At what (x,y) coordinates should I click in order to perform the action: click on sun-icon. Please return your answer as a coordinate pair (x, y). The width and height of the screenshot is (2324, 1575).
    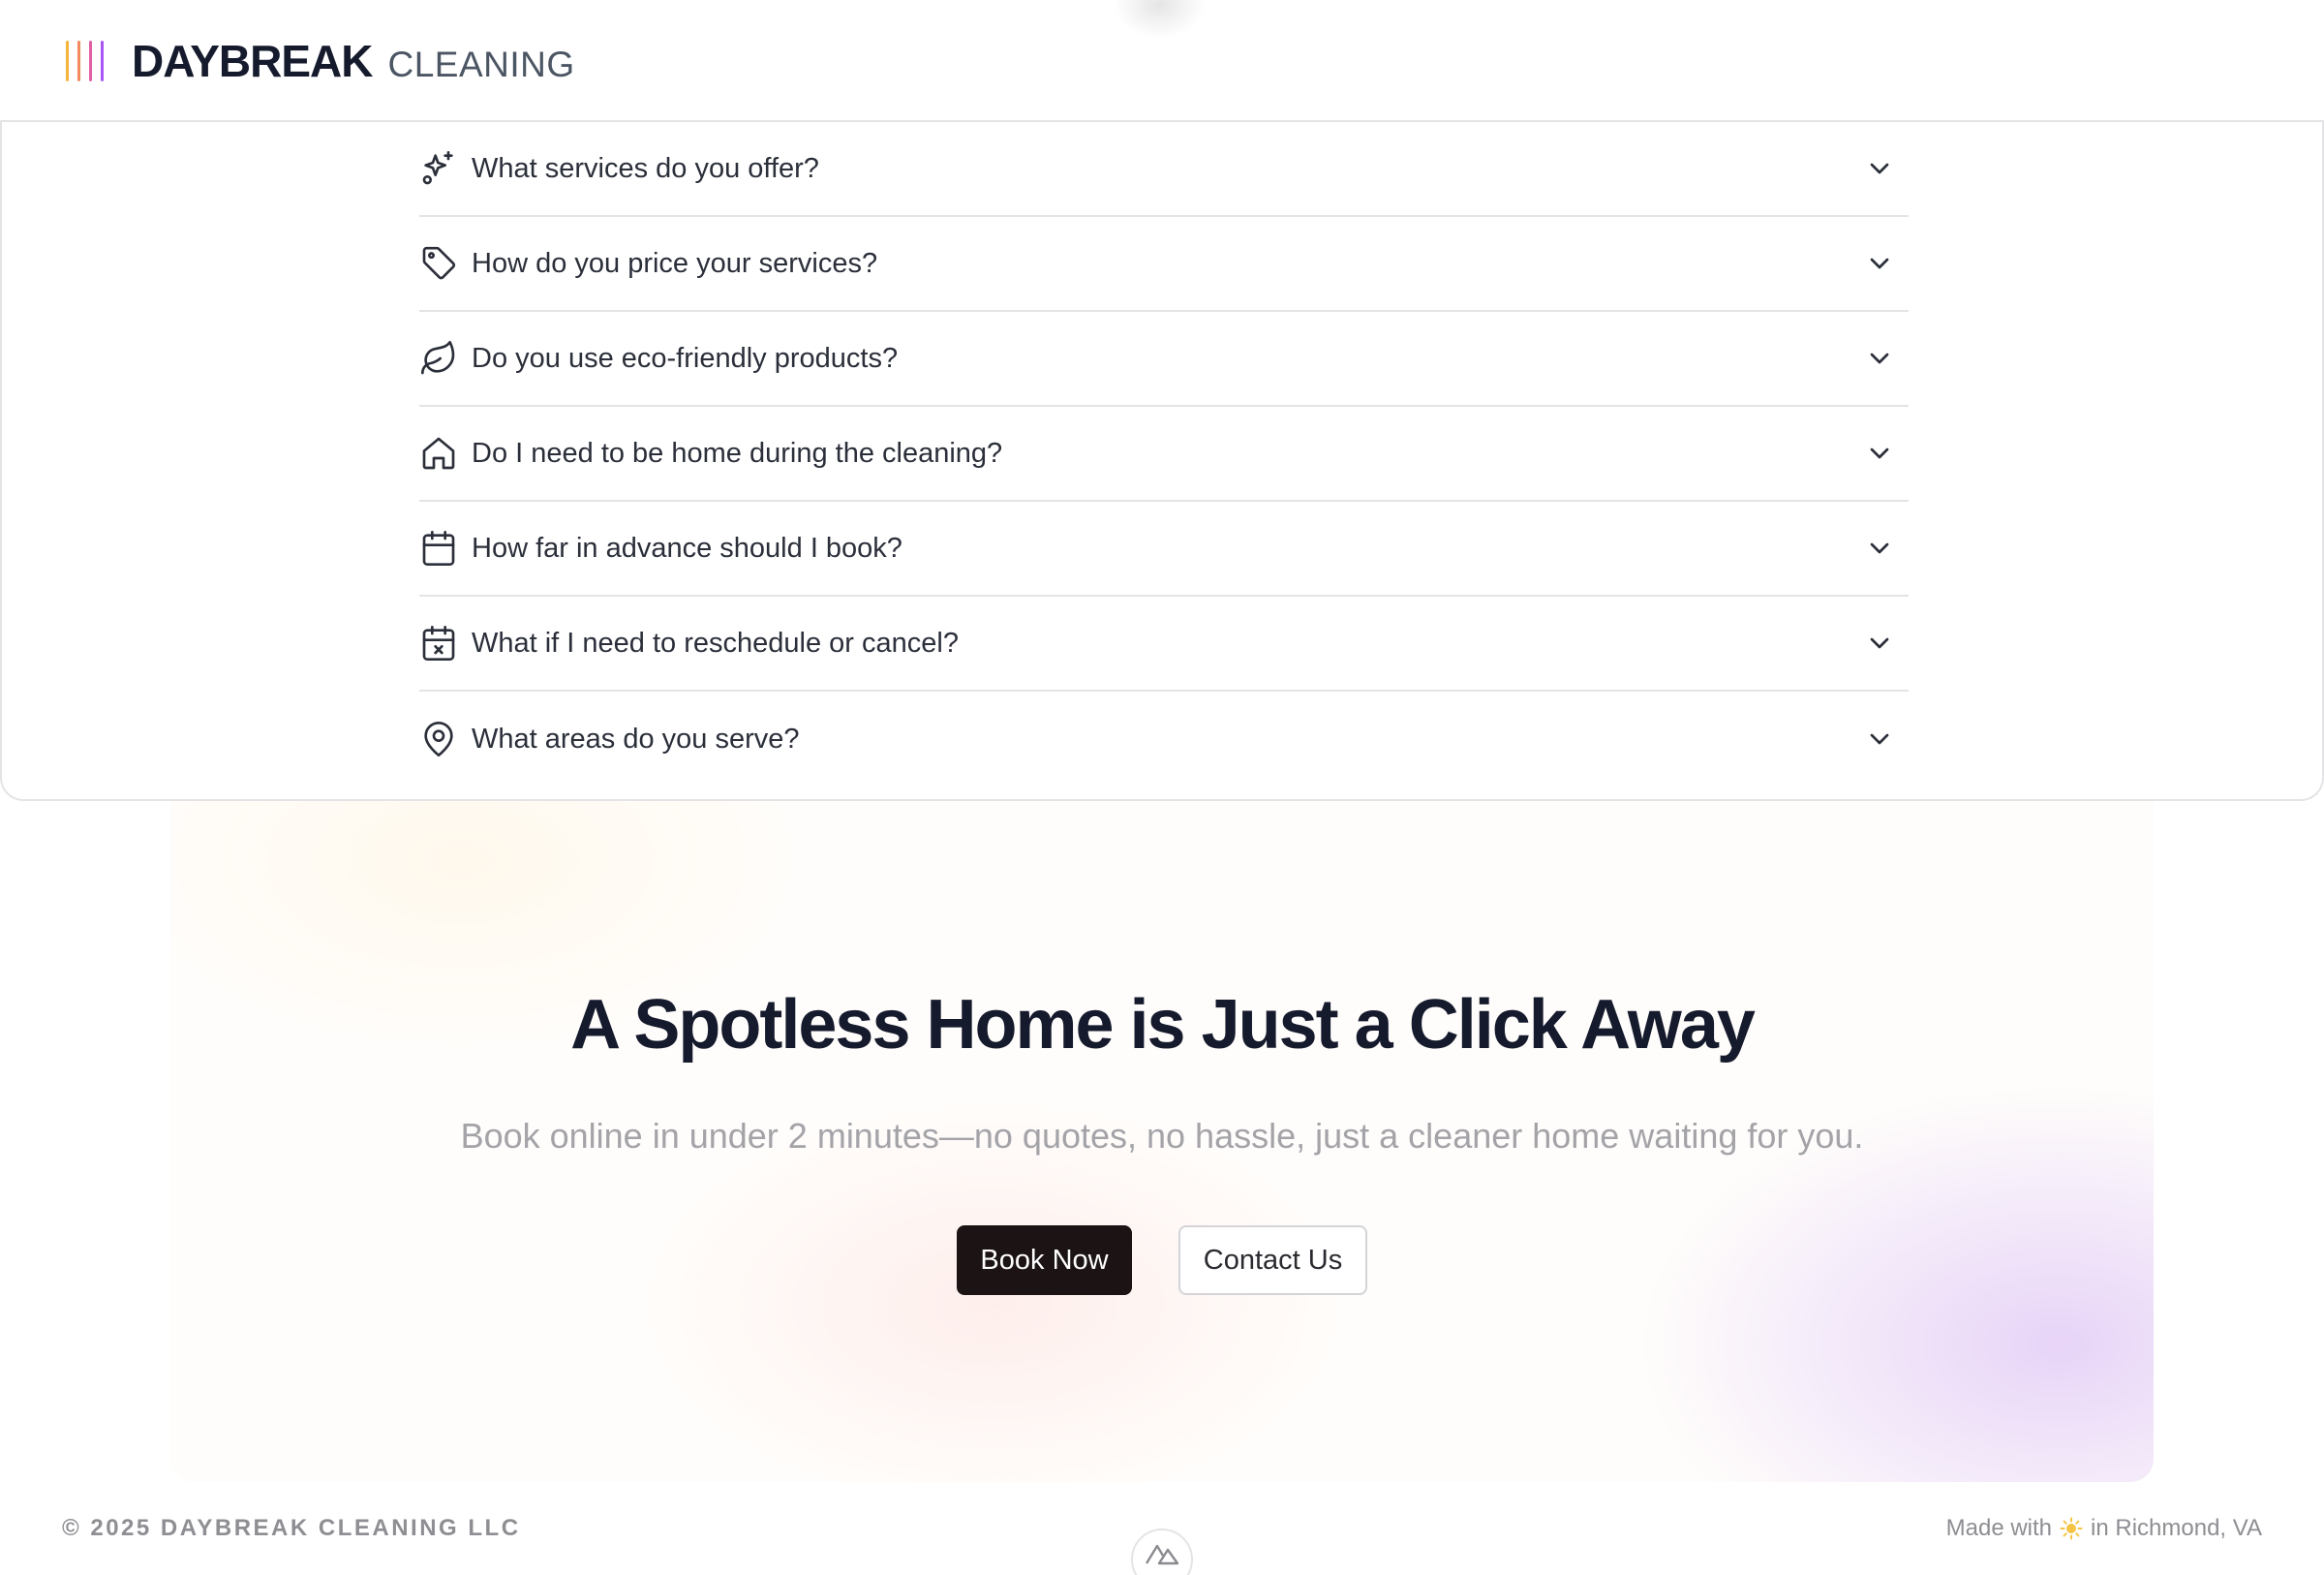
    Looking at the image, I should click on (2071, 1528).